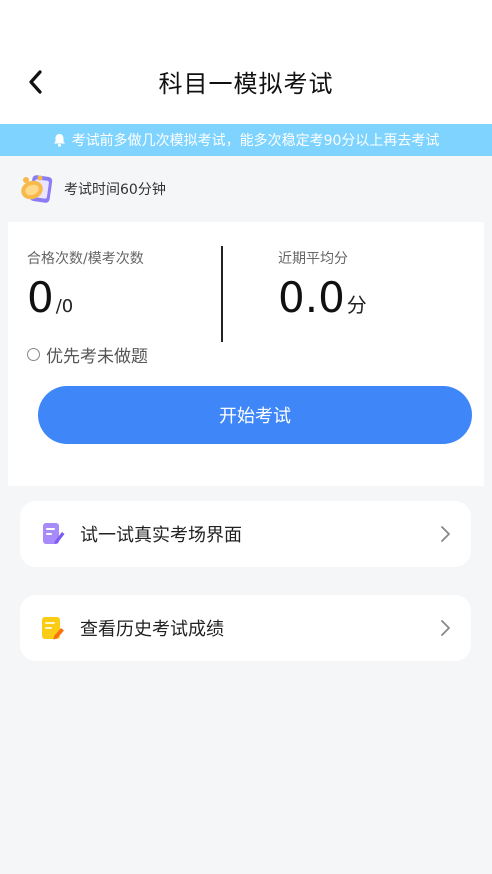  Describe the element at coordinates (115, 190) in the screenshot. I see `exam-time-text: 考试时间60分钟` at that location.